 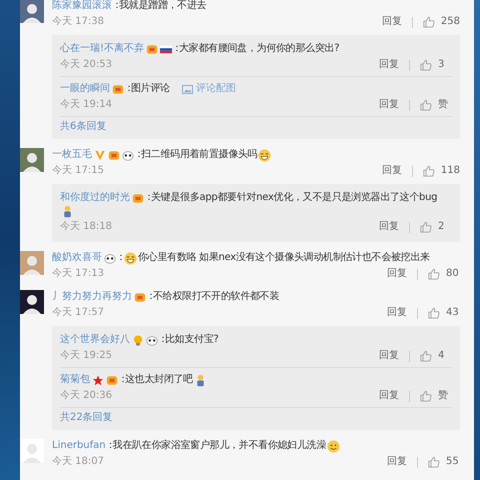 I want to click on verified-v-icon, so click(x=100, y=155).